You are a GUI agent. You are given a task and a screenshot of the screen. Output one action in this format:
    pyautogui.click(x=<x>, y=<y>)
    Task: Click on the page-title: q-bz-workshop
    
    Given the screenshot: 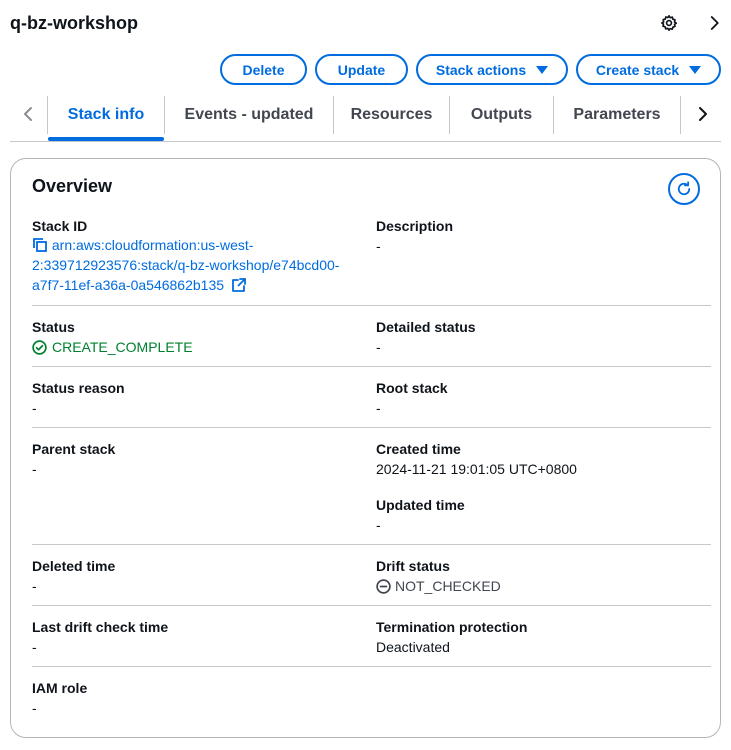 What is the action you would take?
    pyautogui.click(x=74, y=23)
    